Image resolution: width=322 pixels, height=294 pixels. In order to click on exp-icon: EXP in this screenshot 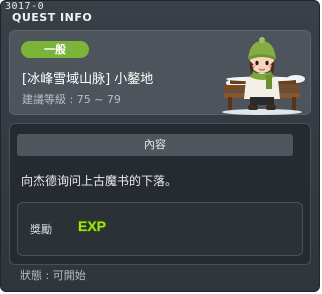, I will do `click(92, 226)`.